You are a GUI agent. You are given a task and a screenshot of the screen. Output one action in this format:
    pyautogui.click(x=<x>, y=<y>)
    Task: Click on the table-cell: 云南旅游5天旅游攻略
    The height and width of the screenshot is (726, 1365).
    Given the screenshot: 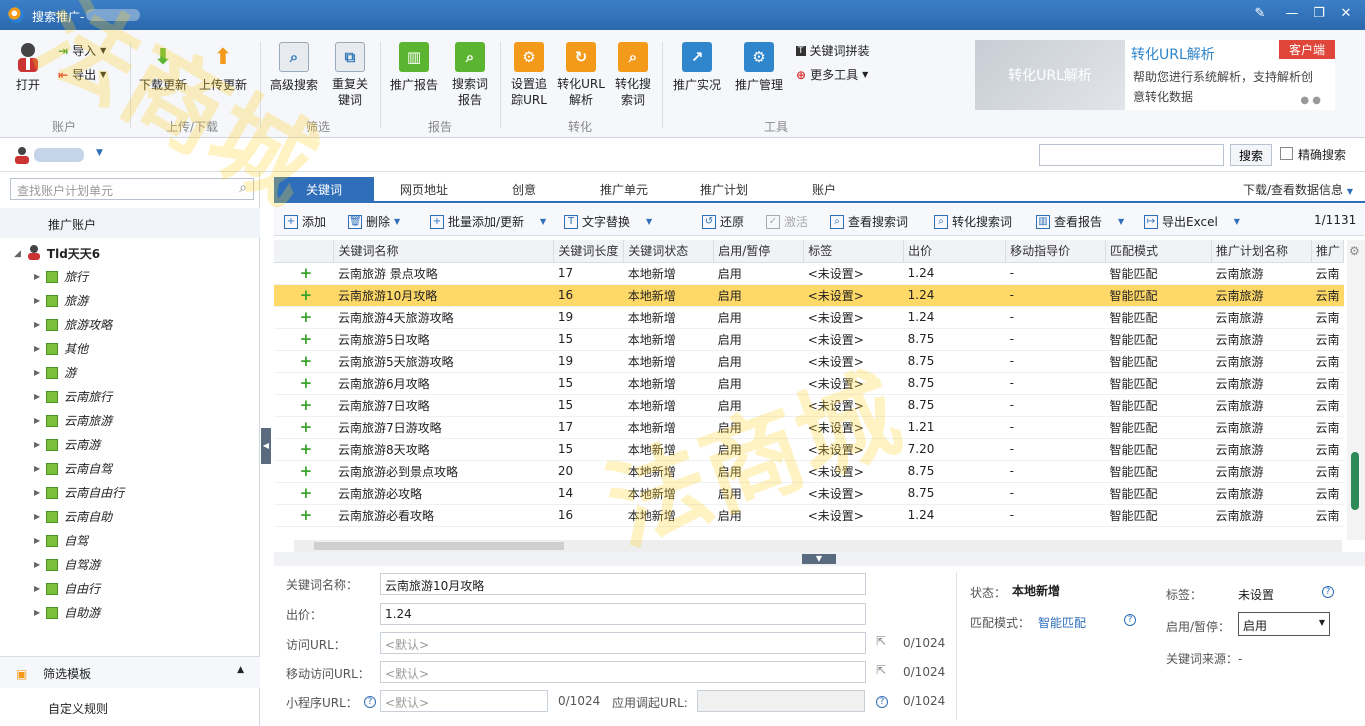 What is the action you would take?
    pyautogui.click(x=443, y=361)
    